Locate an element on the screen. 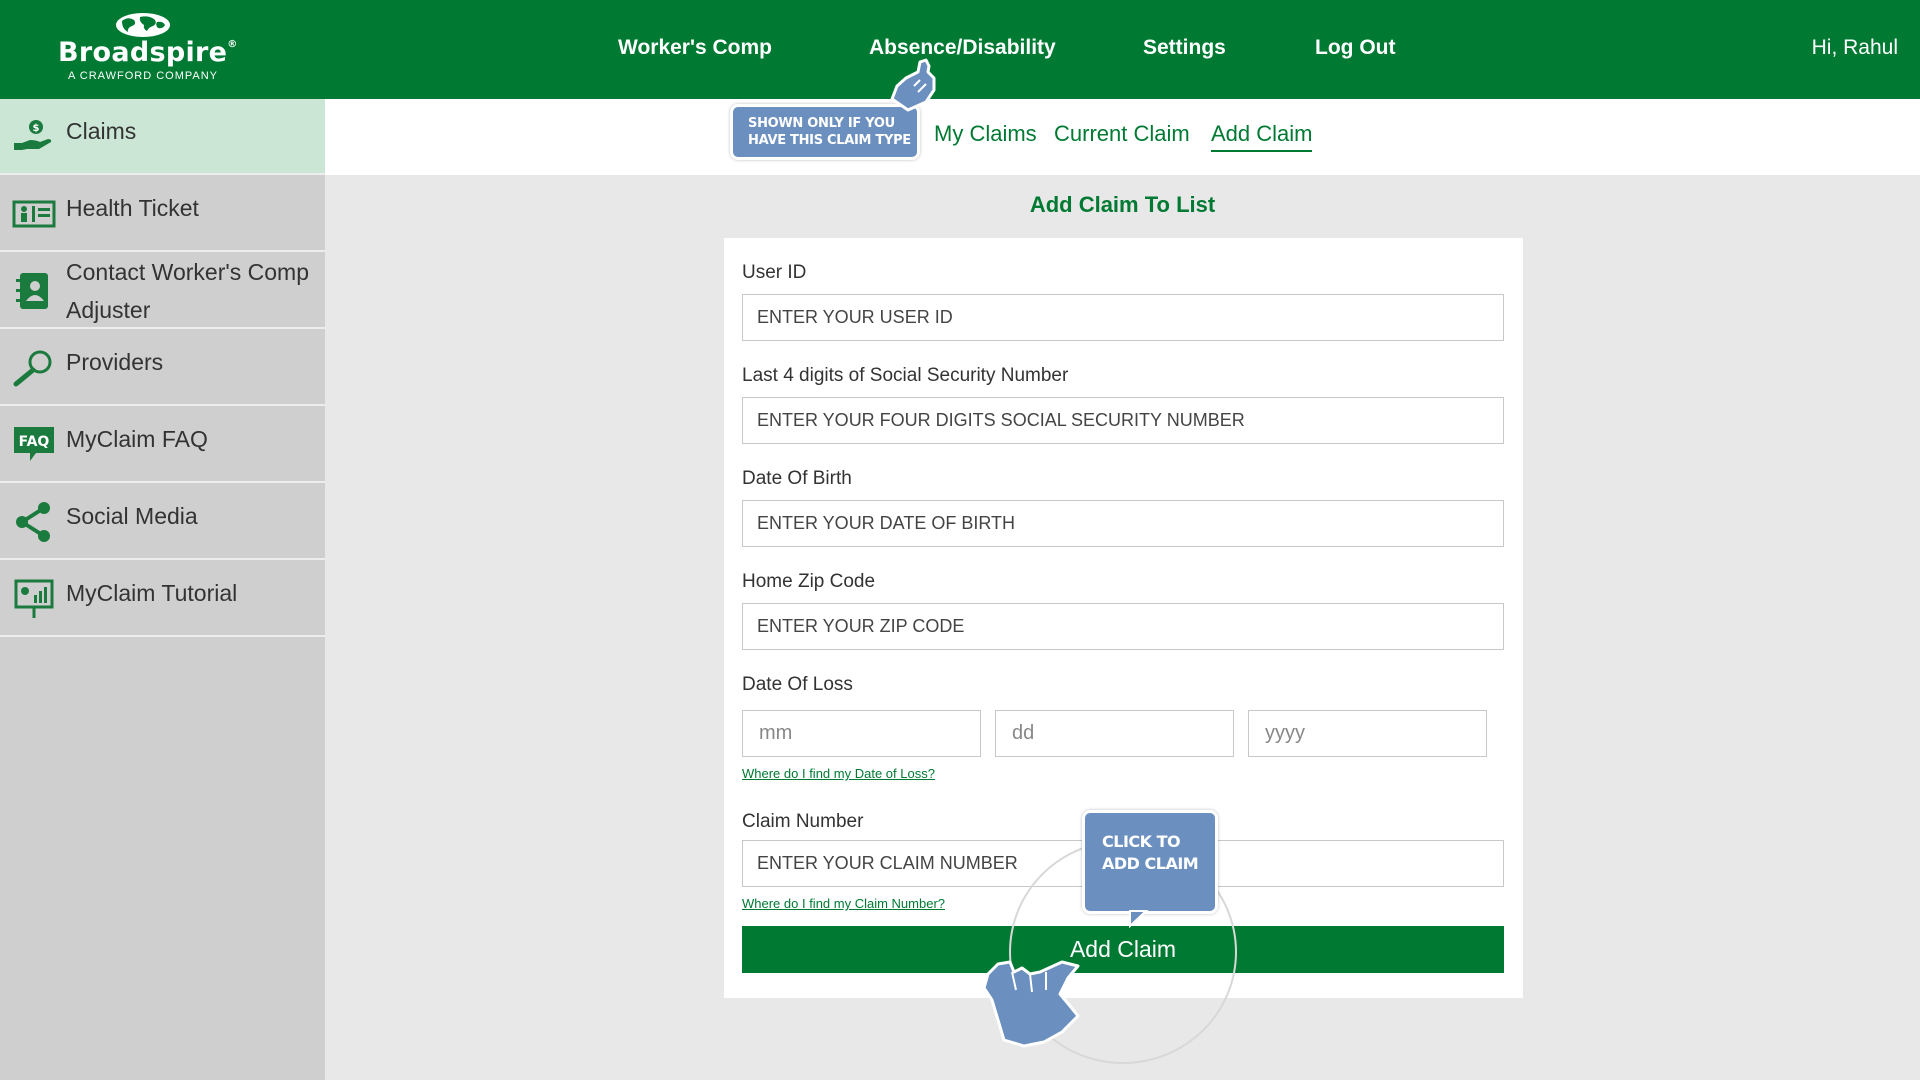 The width and height of the screenshot is (1920, 1080). user-id-input is located at coordinates (1123, 317).